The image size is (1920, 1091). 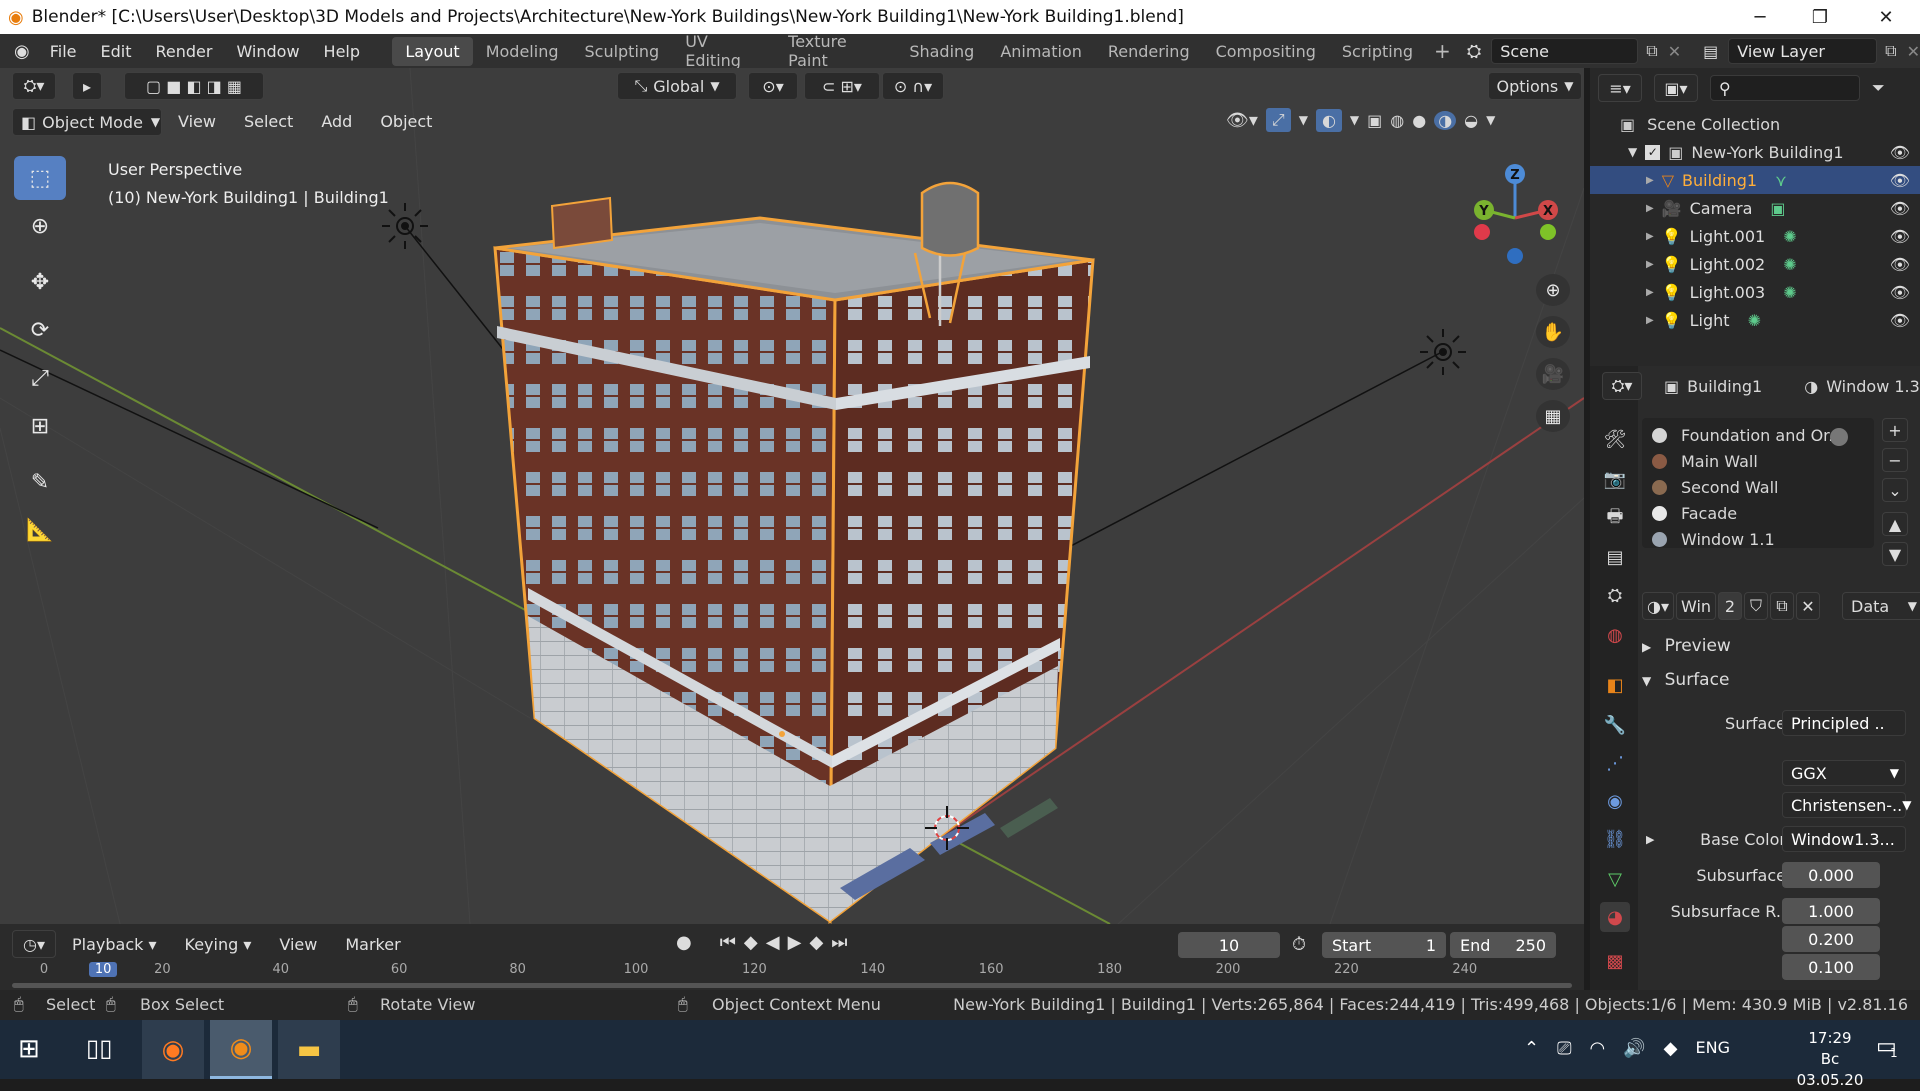 I want to click on browse-material-icon: ◑▾, so click(x=1658, y=606).